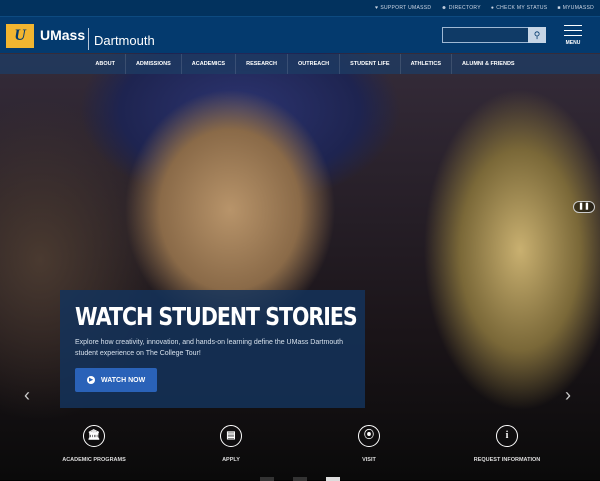  What do you see at coordinates (377, 8) in the screenshot?
I see `heart-icon: ♥` at bounding box center [377, 8].